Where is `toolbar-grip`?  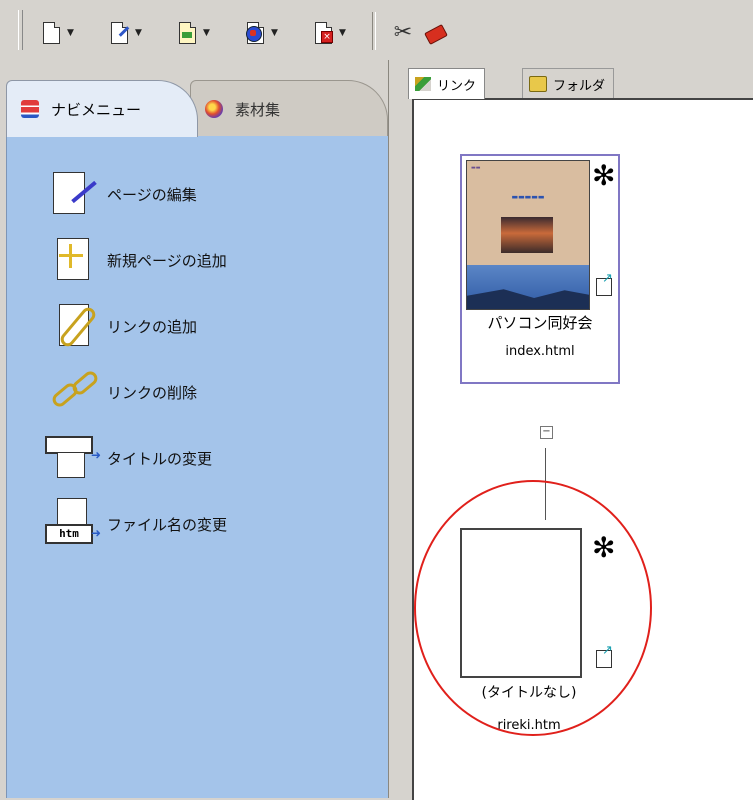
toolbar-grip is located at coordinates (20, 30).